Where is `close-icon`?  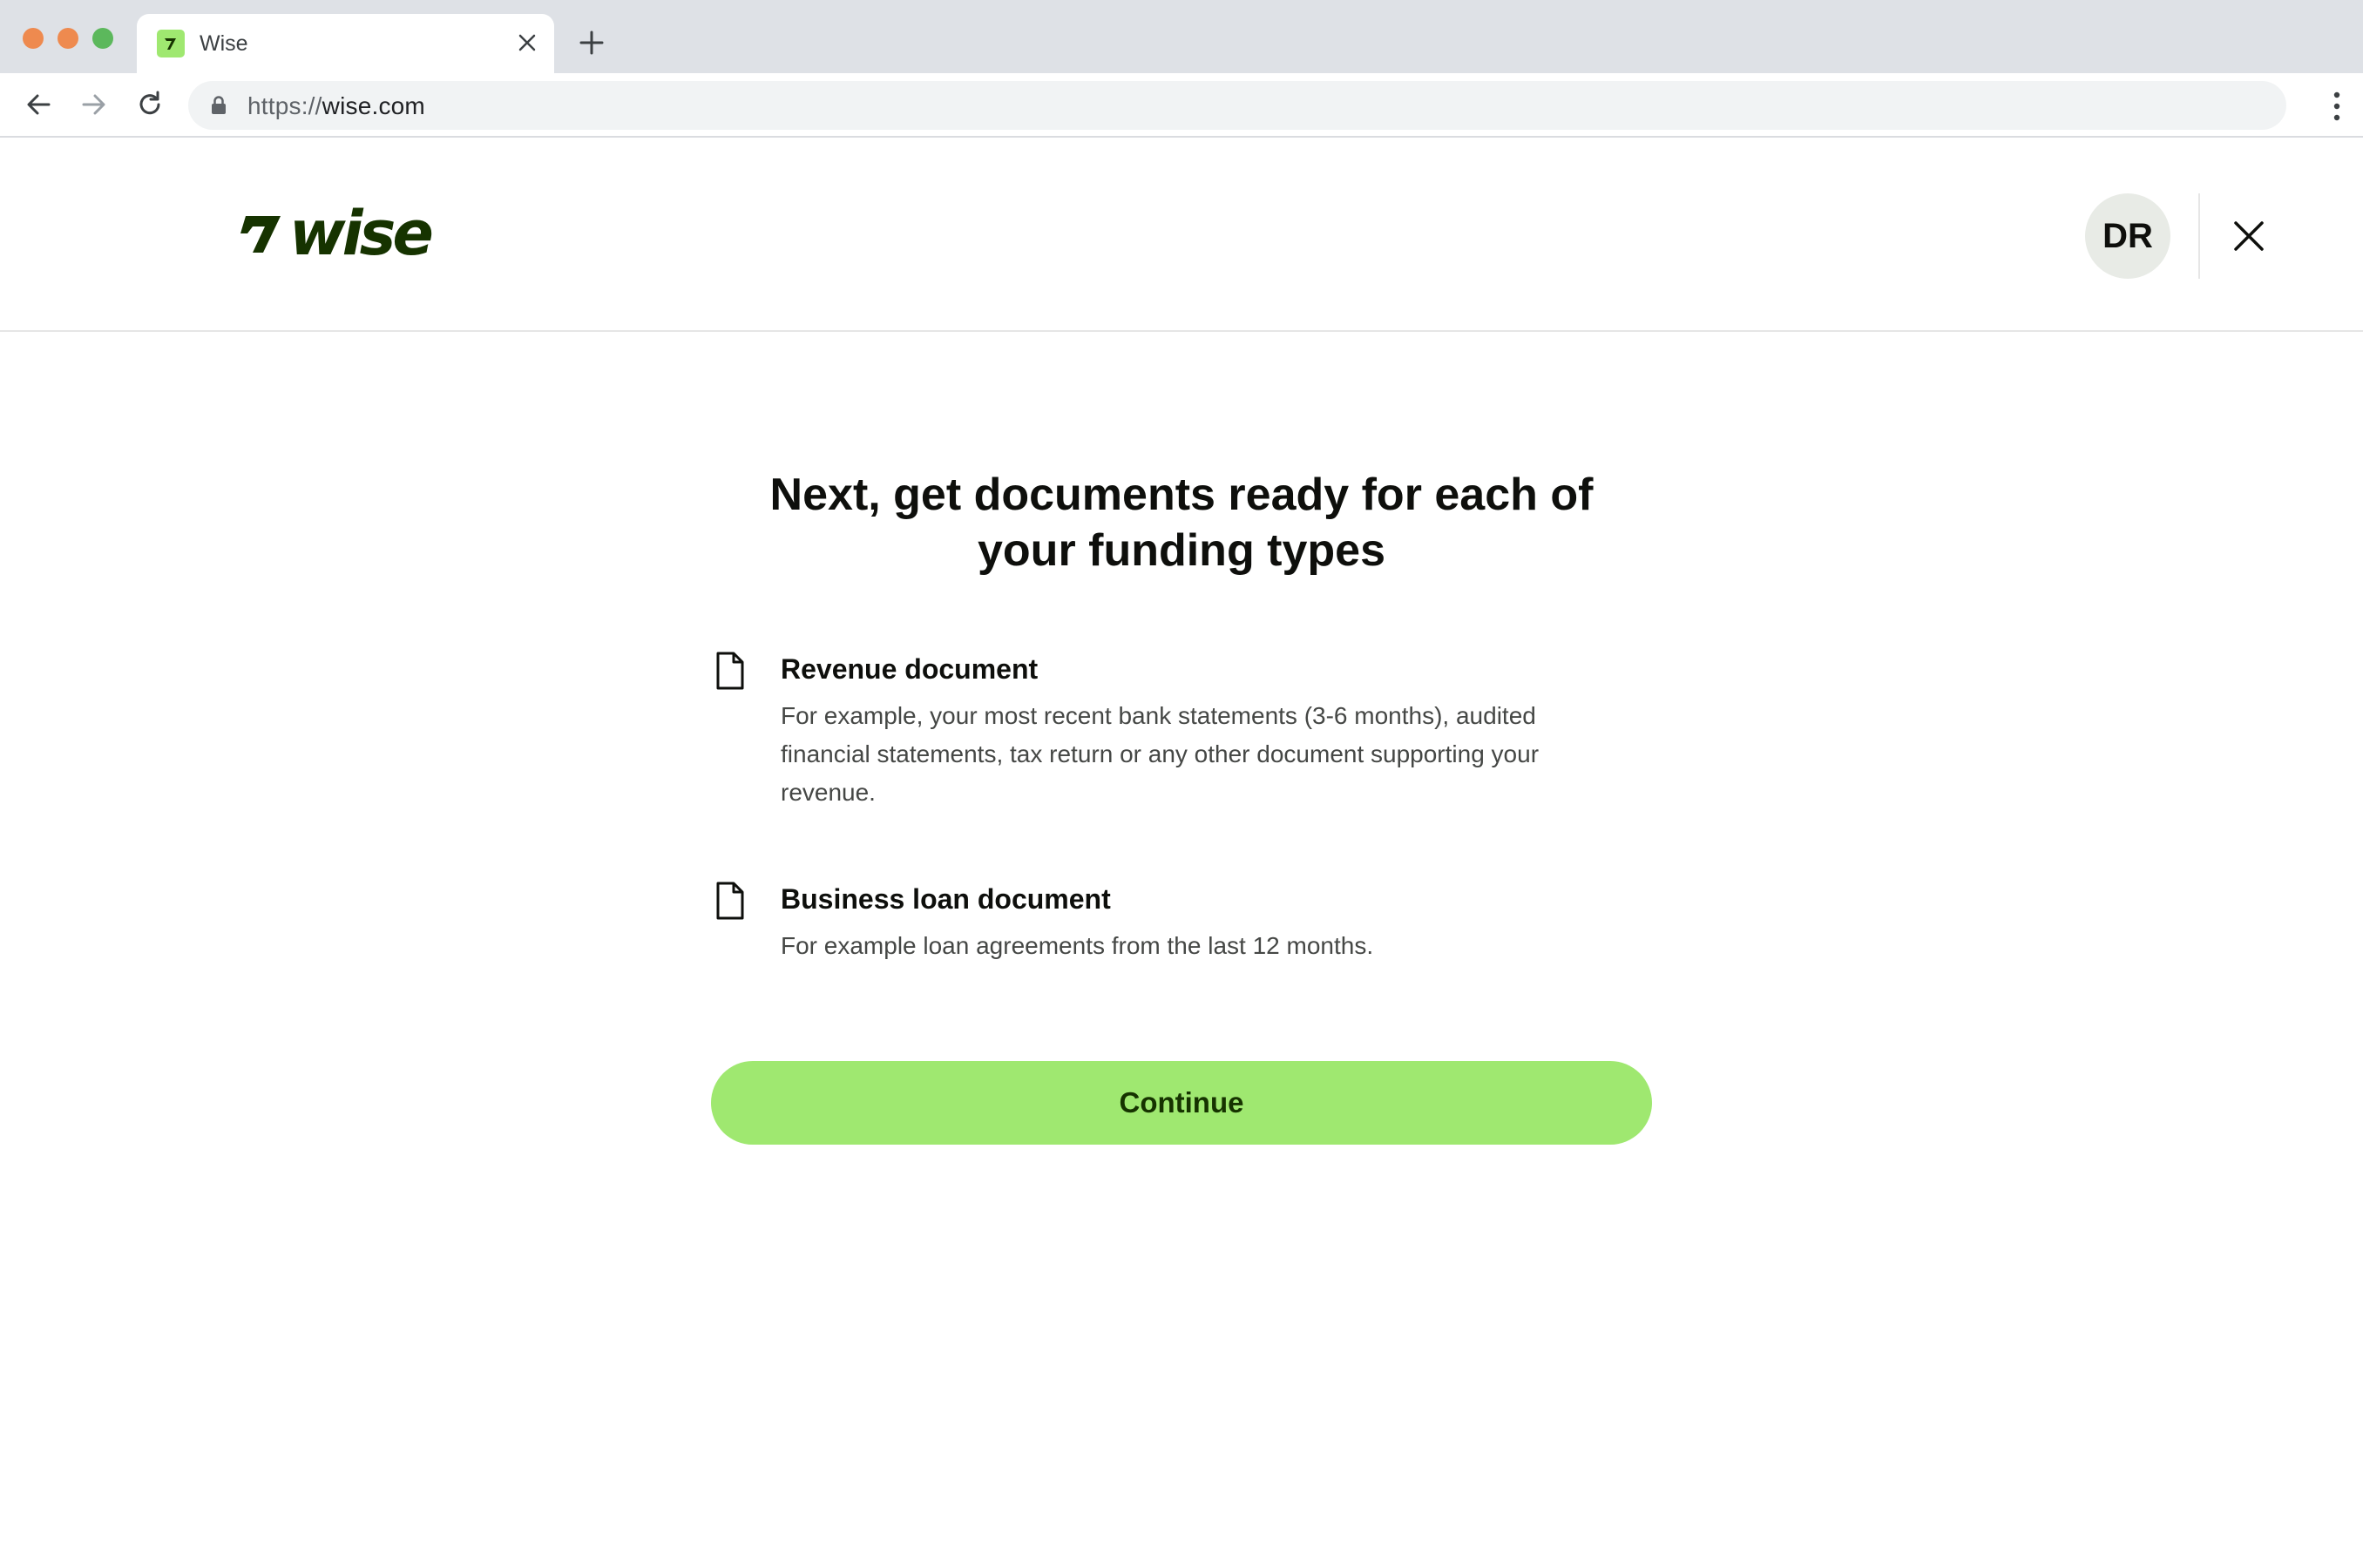
close-icon is located at coordinates (2249, 236).